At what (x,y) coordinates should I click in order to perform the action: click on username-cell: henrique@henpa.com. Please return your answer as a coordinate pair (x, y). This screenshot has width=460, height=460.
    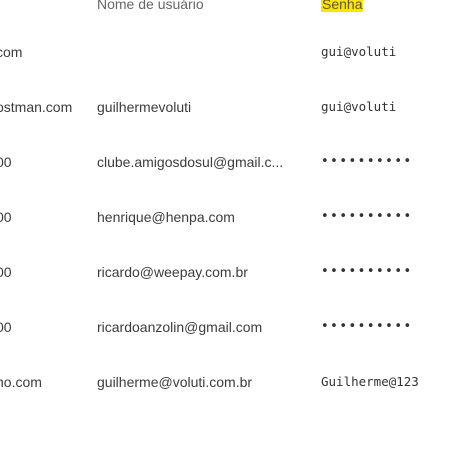
    Looking at the image, I should click on (166, 216).